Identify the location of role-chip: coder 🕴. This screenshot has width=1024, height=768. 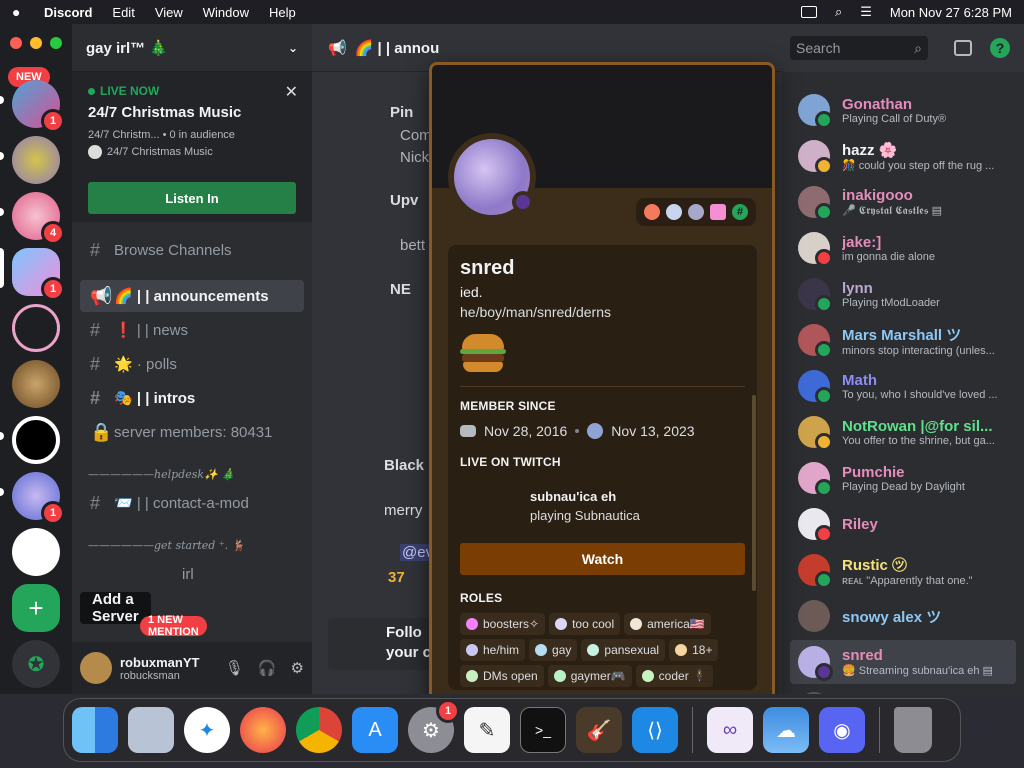
(674, 676).